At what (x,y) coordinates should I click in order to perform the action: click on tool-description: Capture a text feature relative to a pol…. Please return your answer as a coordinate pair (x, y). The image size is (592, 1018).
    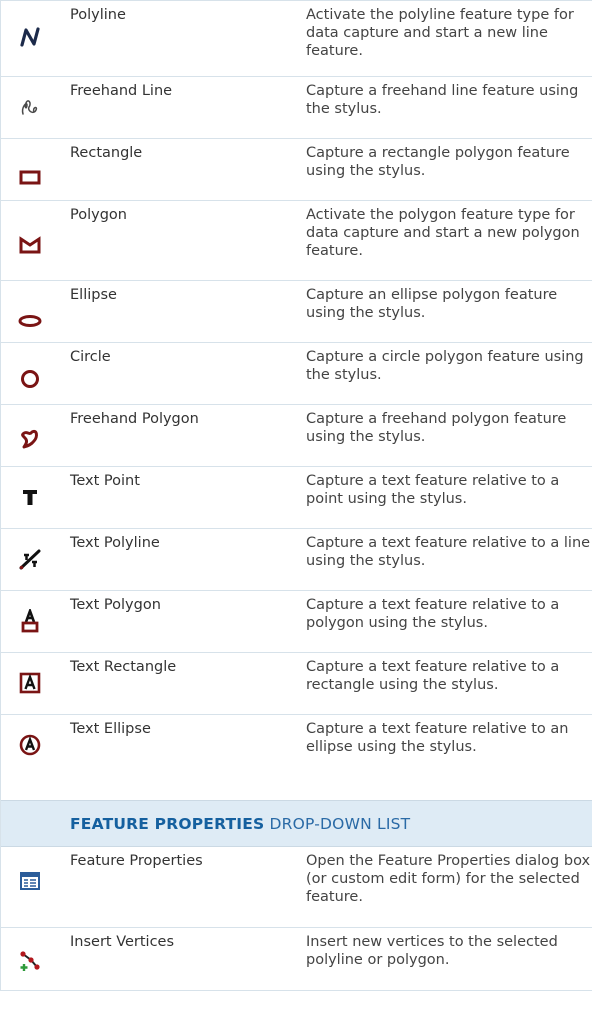
    Looking at the image, I should click on (433, 614).